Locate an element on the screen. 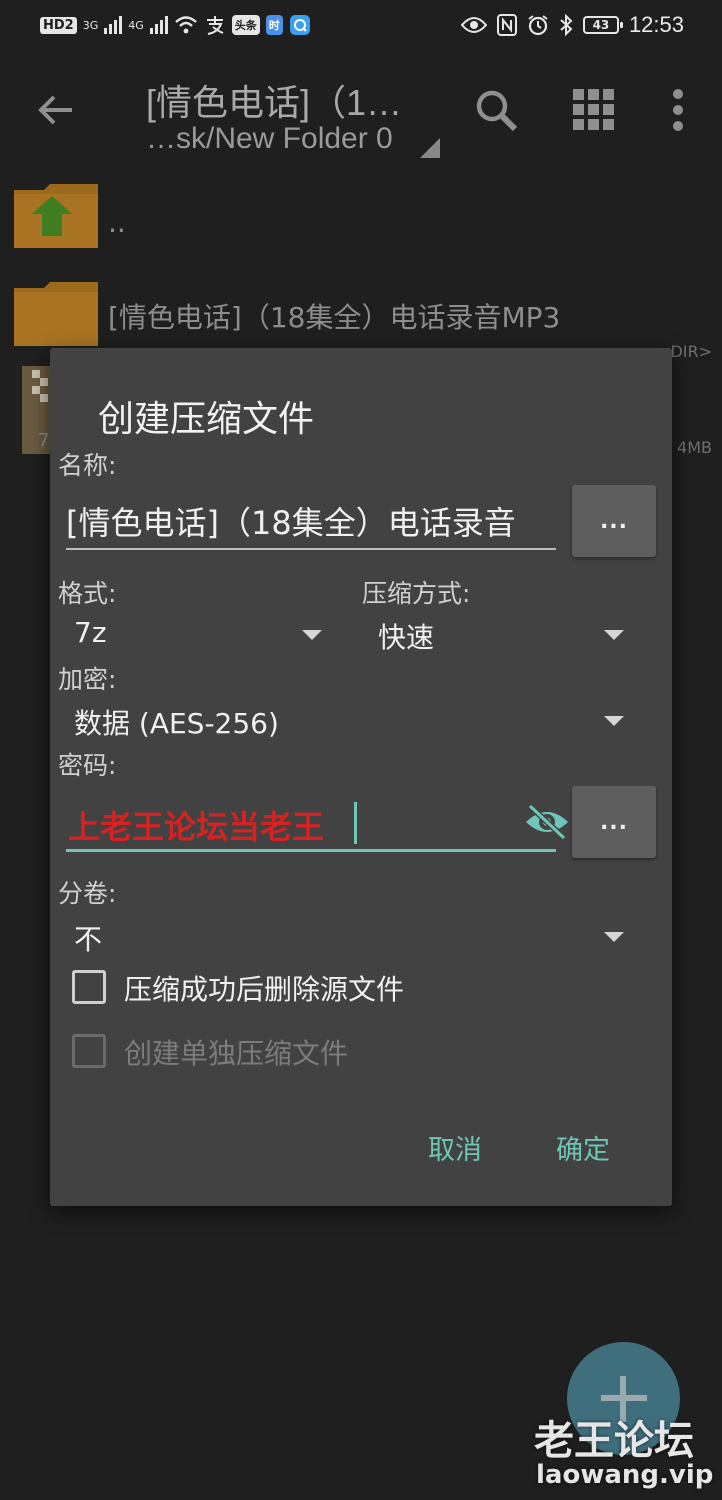 The image size is (722, 1500). grid-view-icon is located at coordinates (594, 110).